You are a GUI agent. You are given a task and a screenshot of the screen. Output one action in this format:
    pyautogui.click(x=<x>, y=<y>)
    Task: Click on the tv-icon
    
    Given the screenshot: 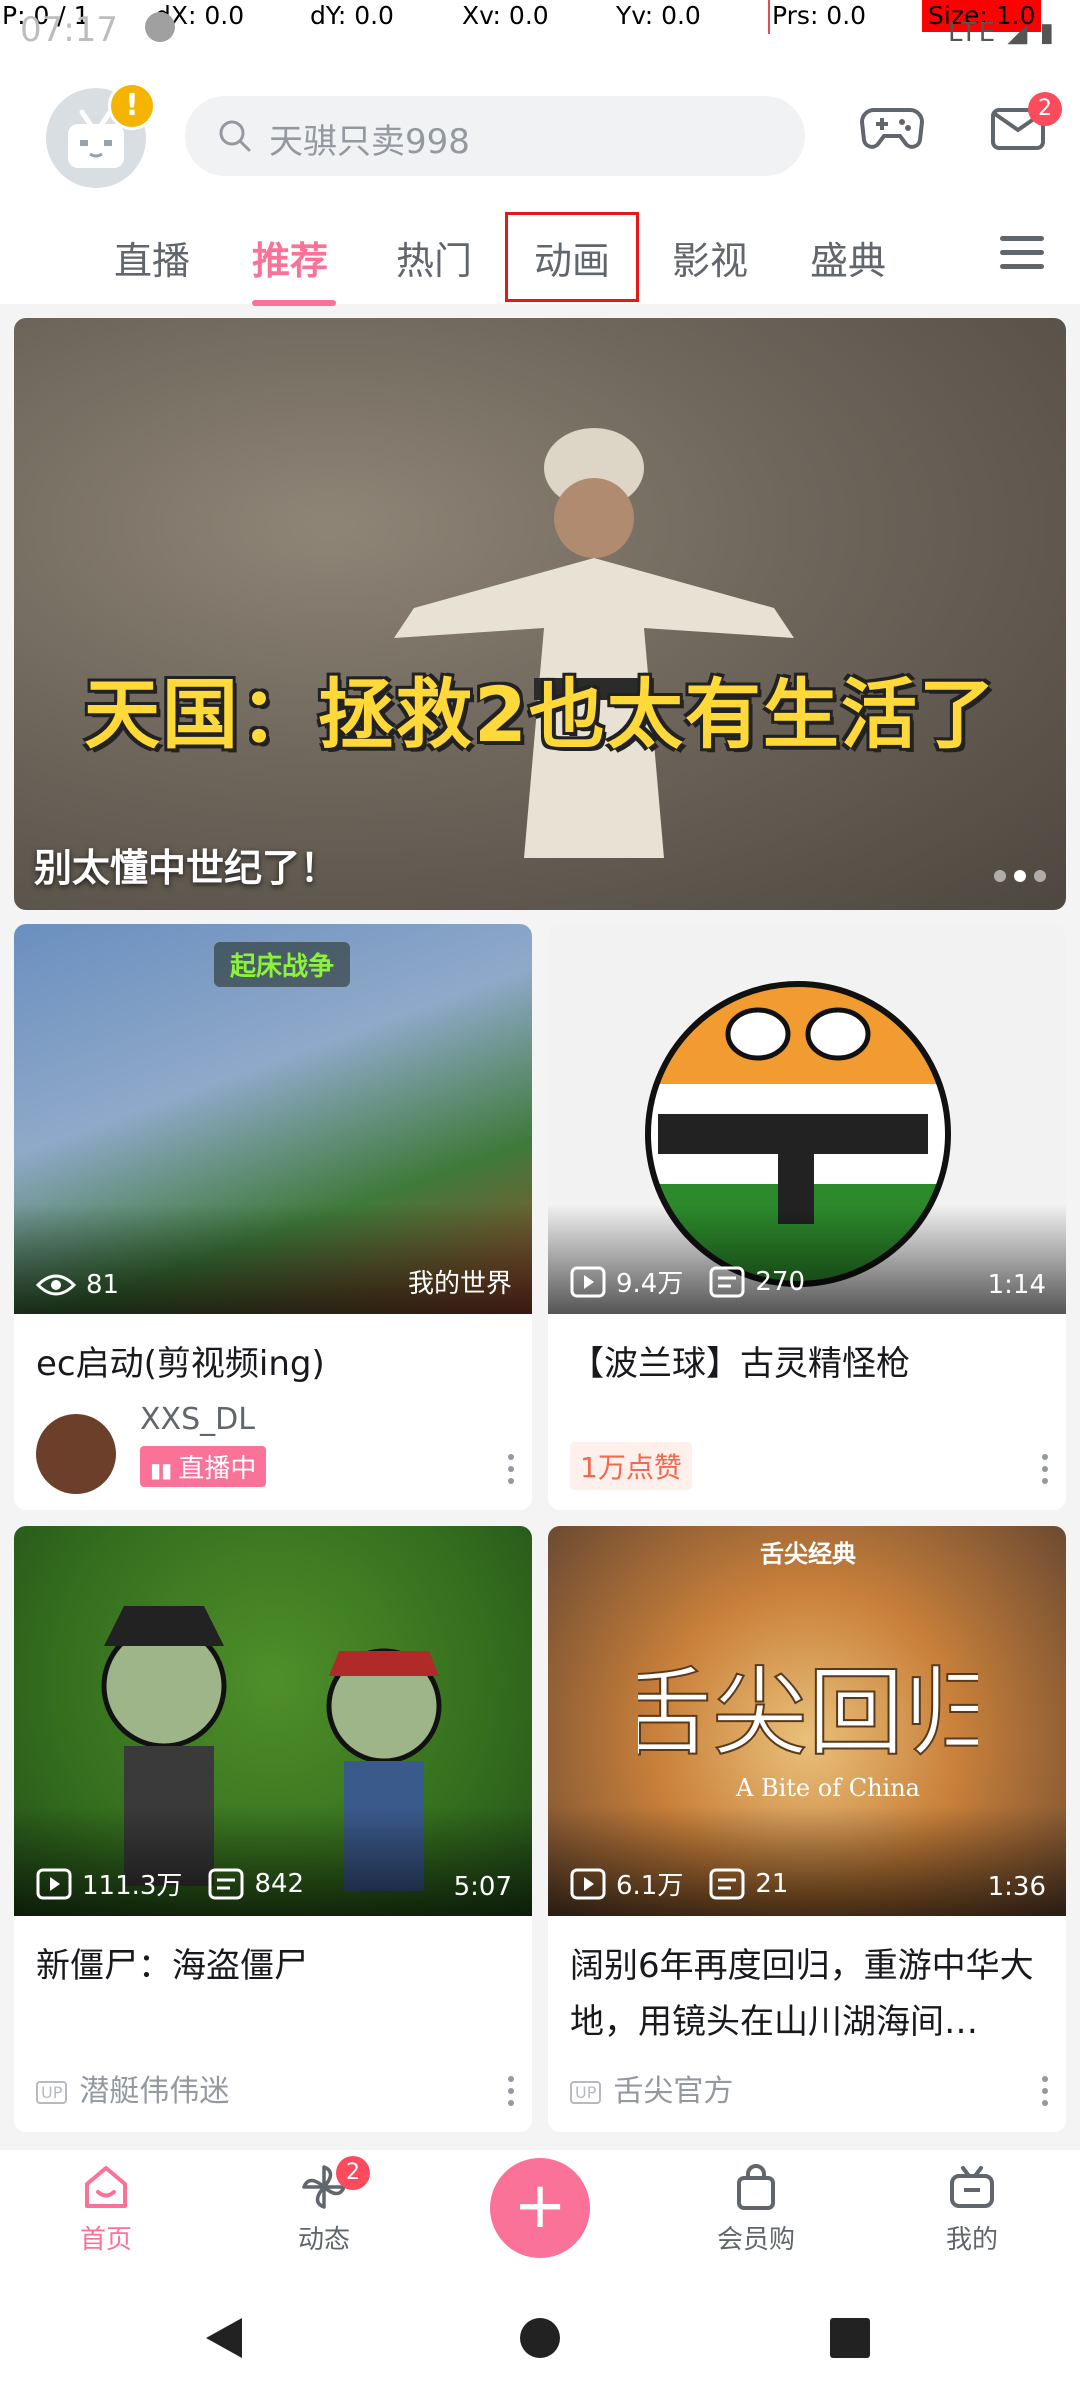 What is the action you would take?
    pyautogui.click(x=972, y=2187)
    